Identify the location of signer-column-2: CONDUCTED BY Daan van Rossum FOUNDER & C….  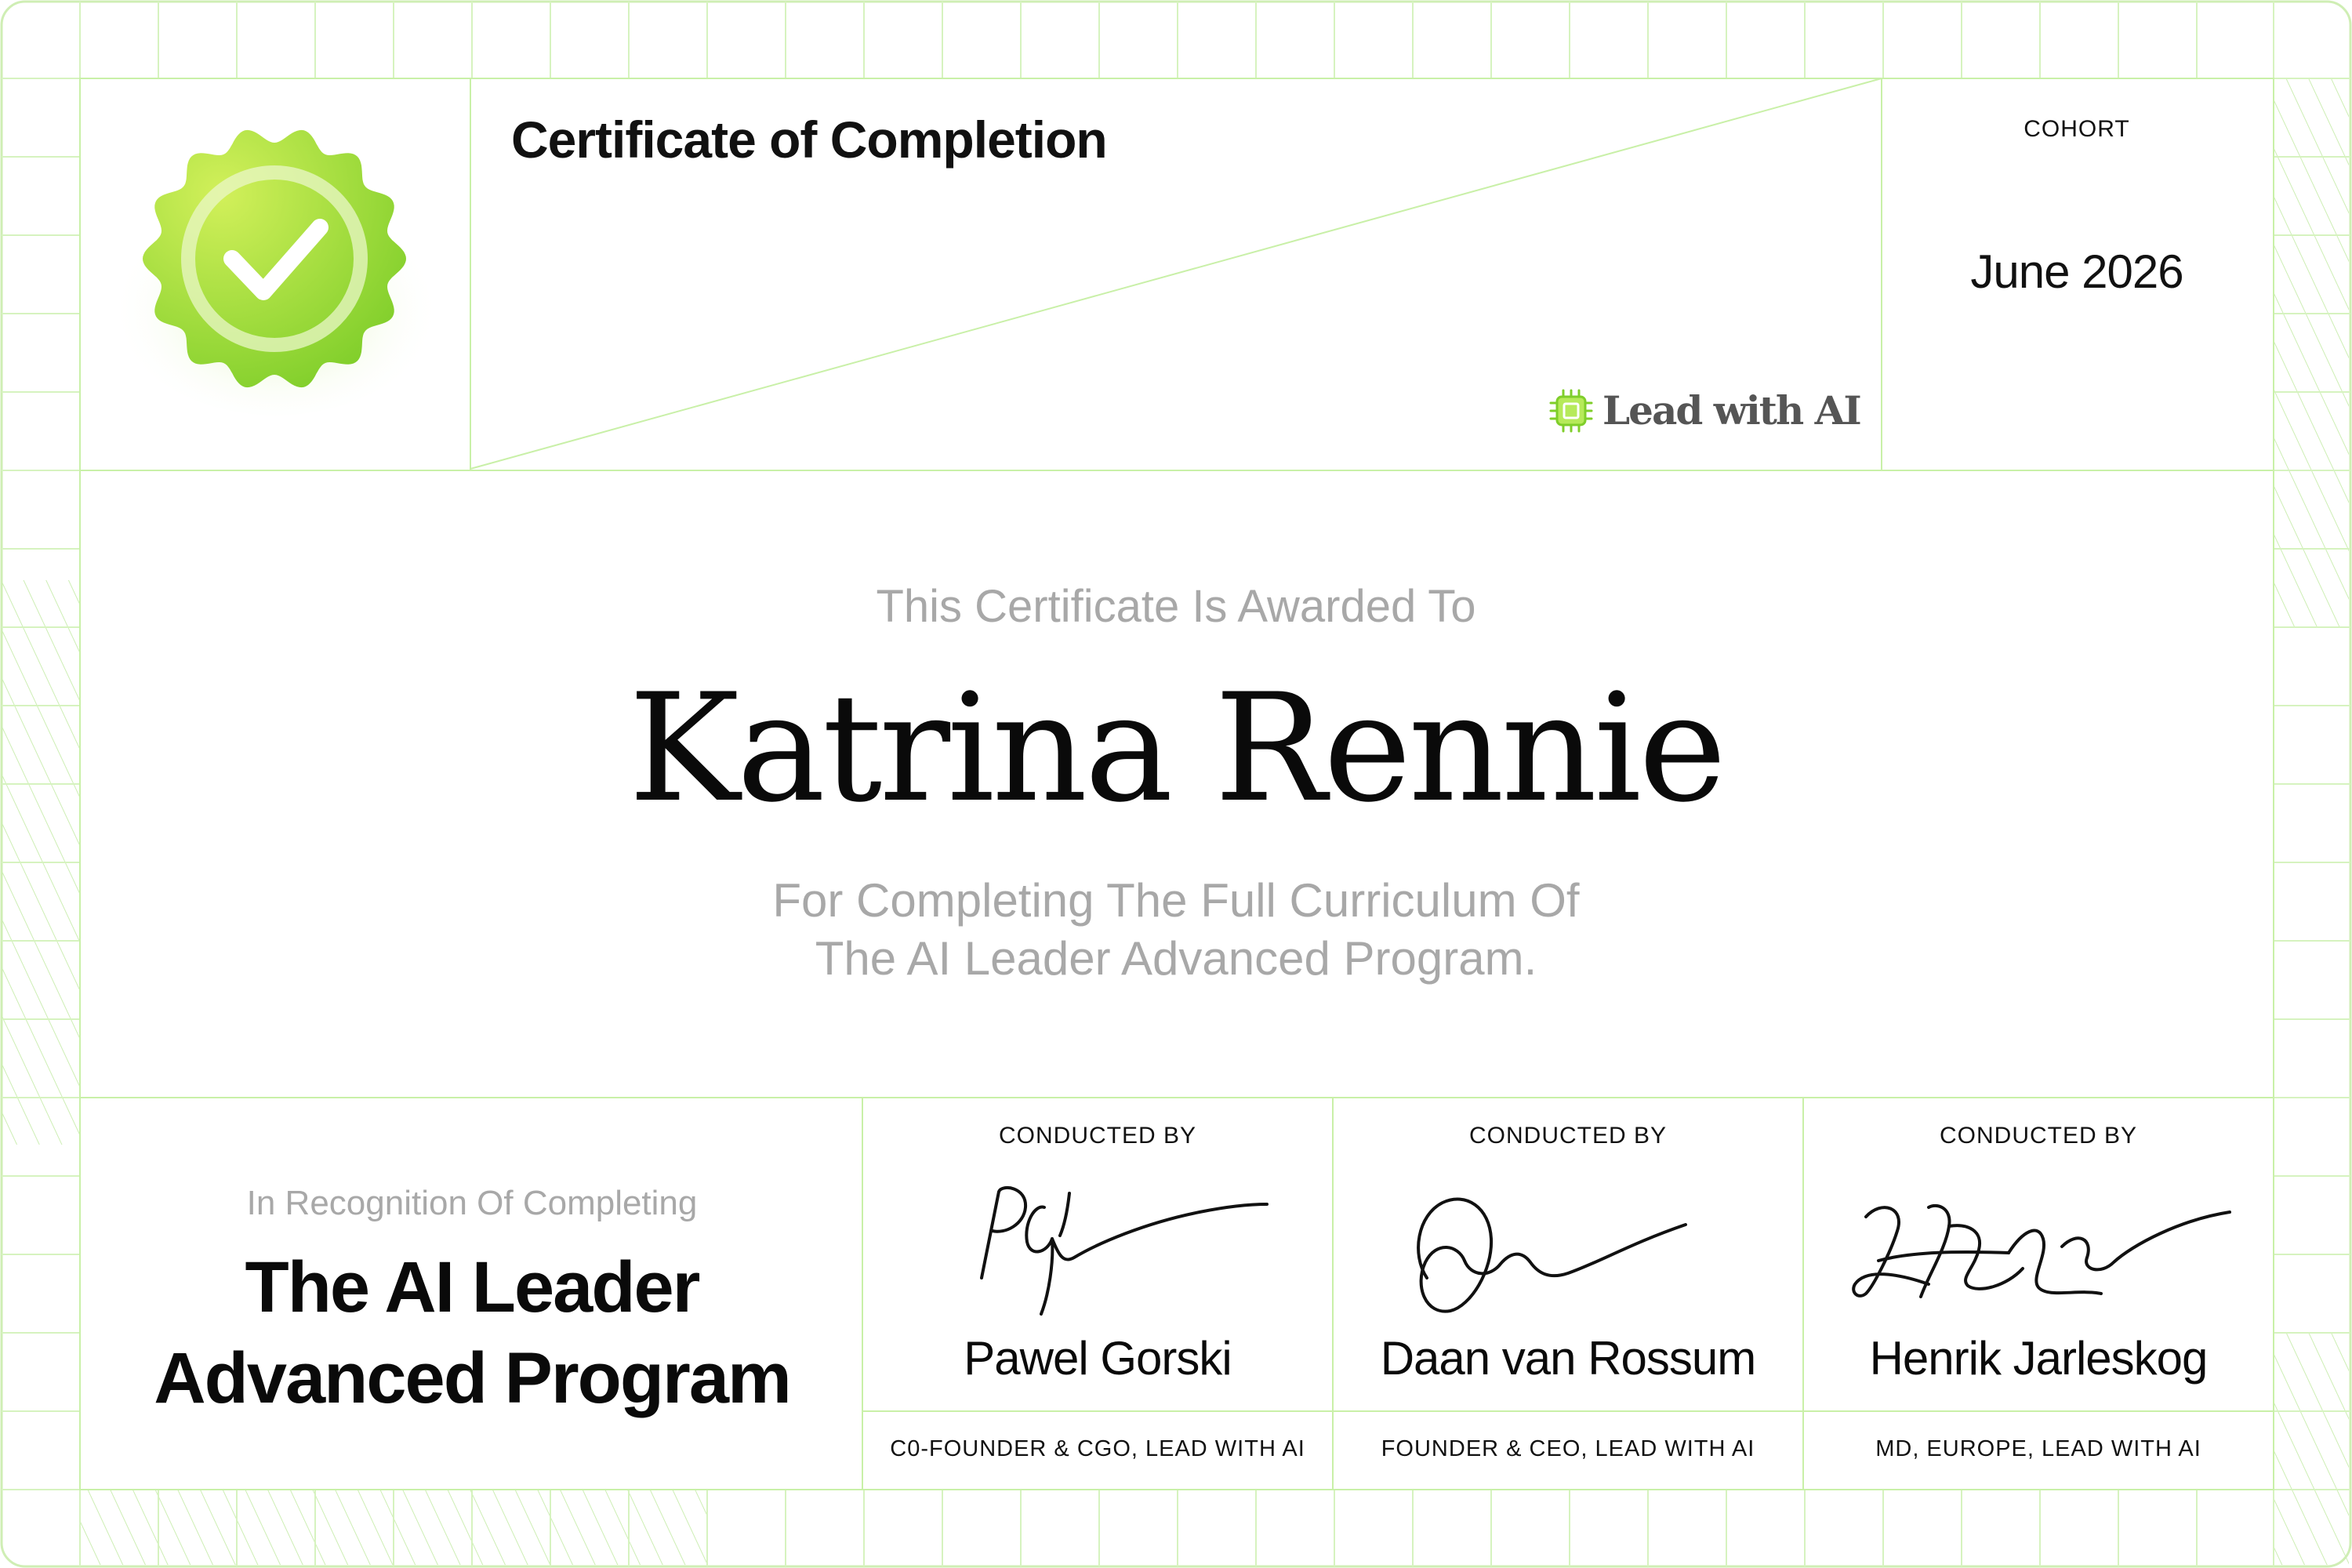
(1568, 1279).